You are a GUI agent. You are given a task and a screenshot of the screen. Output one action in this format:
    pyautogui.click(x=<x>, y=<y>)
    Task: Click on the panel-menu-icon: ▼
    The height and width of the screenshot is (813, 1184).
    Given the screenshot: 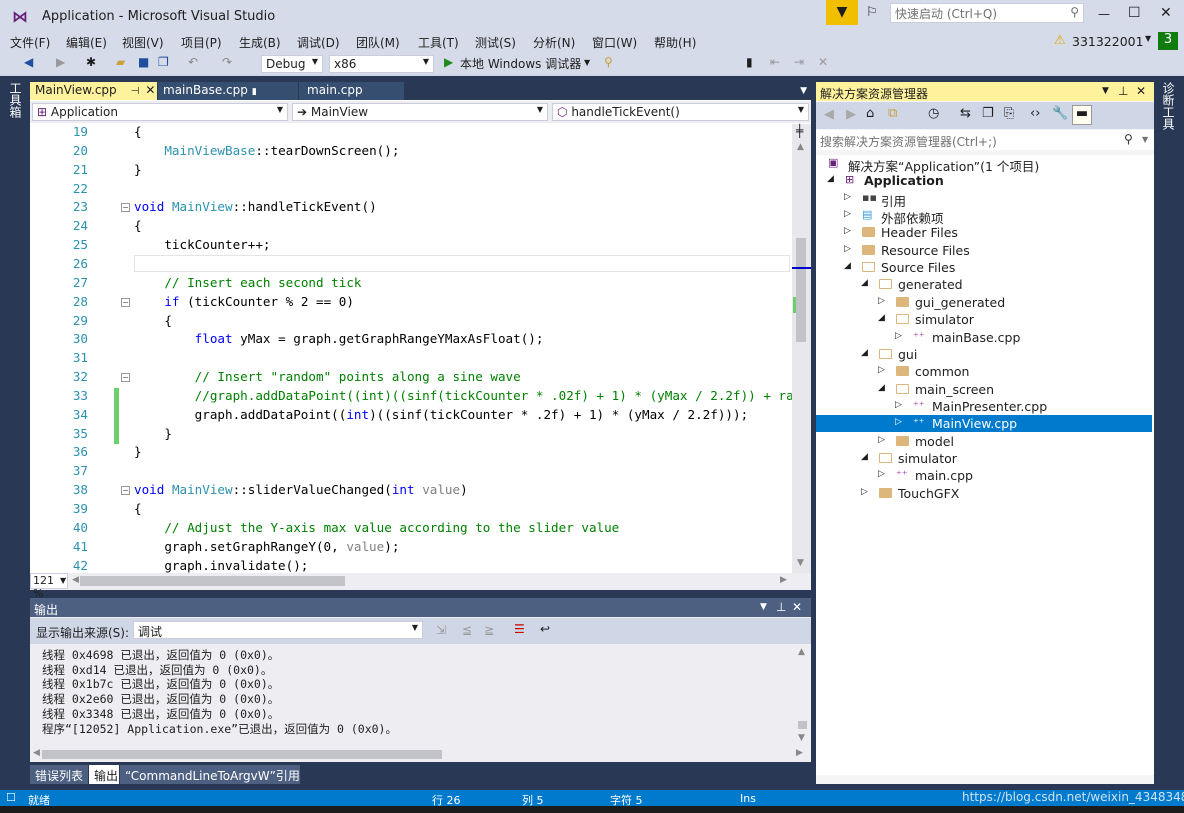 What is the action you would take?
    pyautogui.click(x=1105, y=91)
    